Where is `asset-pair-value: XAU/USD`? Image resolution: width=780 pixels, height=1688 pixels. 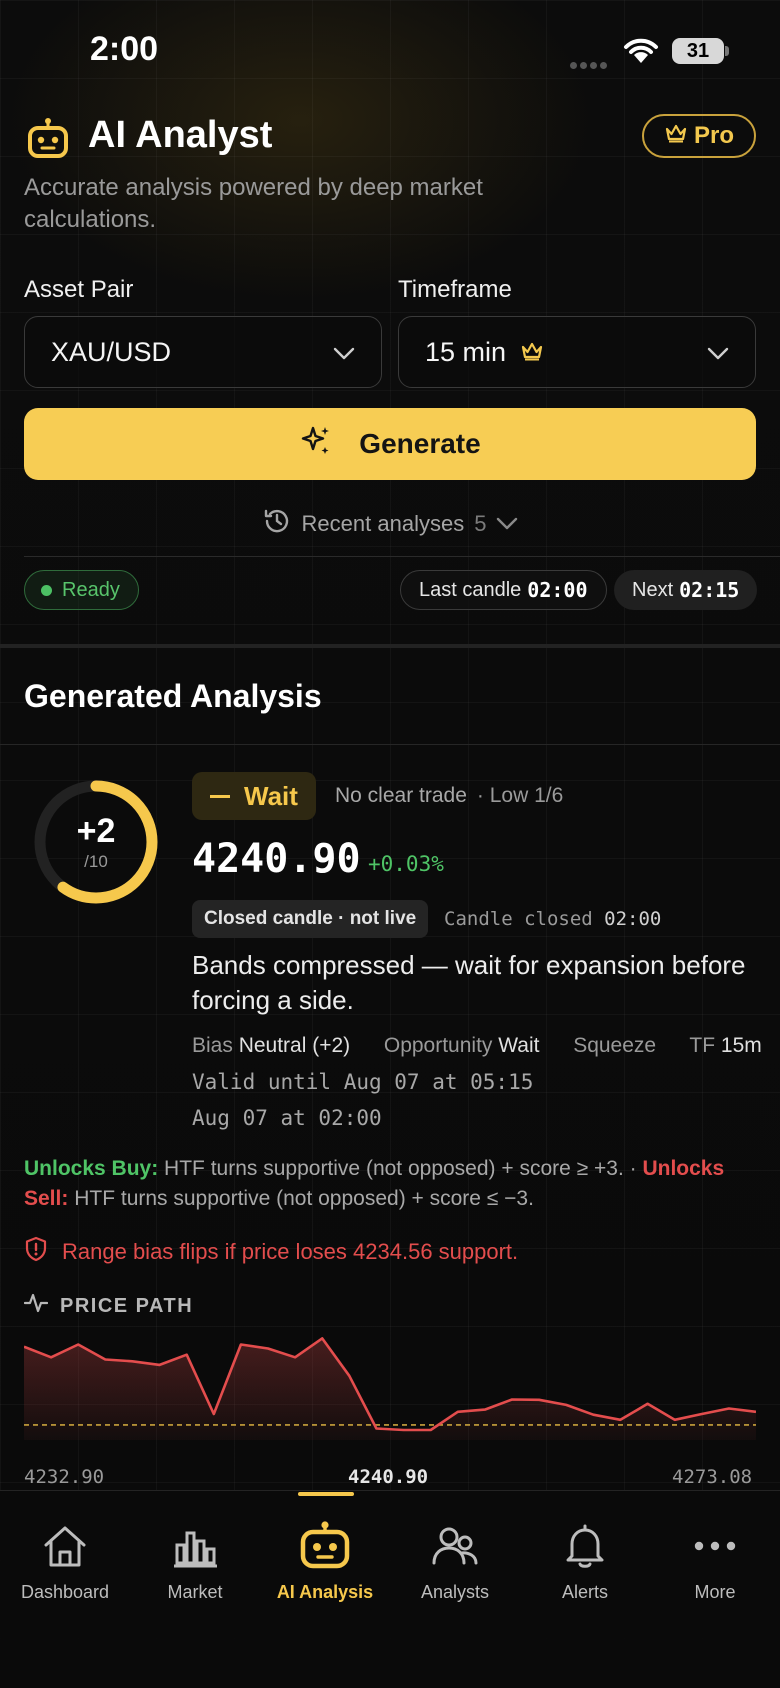 asset-pair-value: XAU/USD is located at coordinates (111, 351).